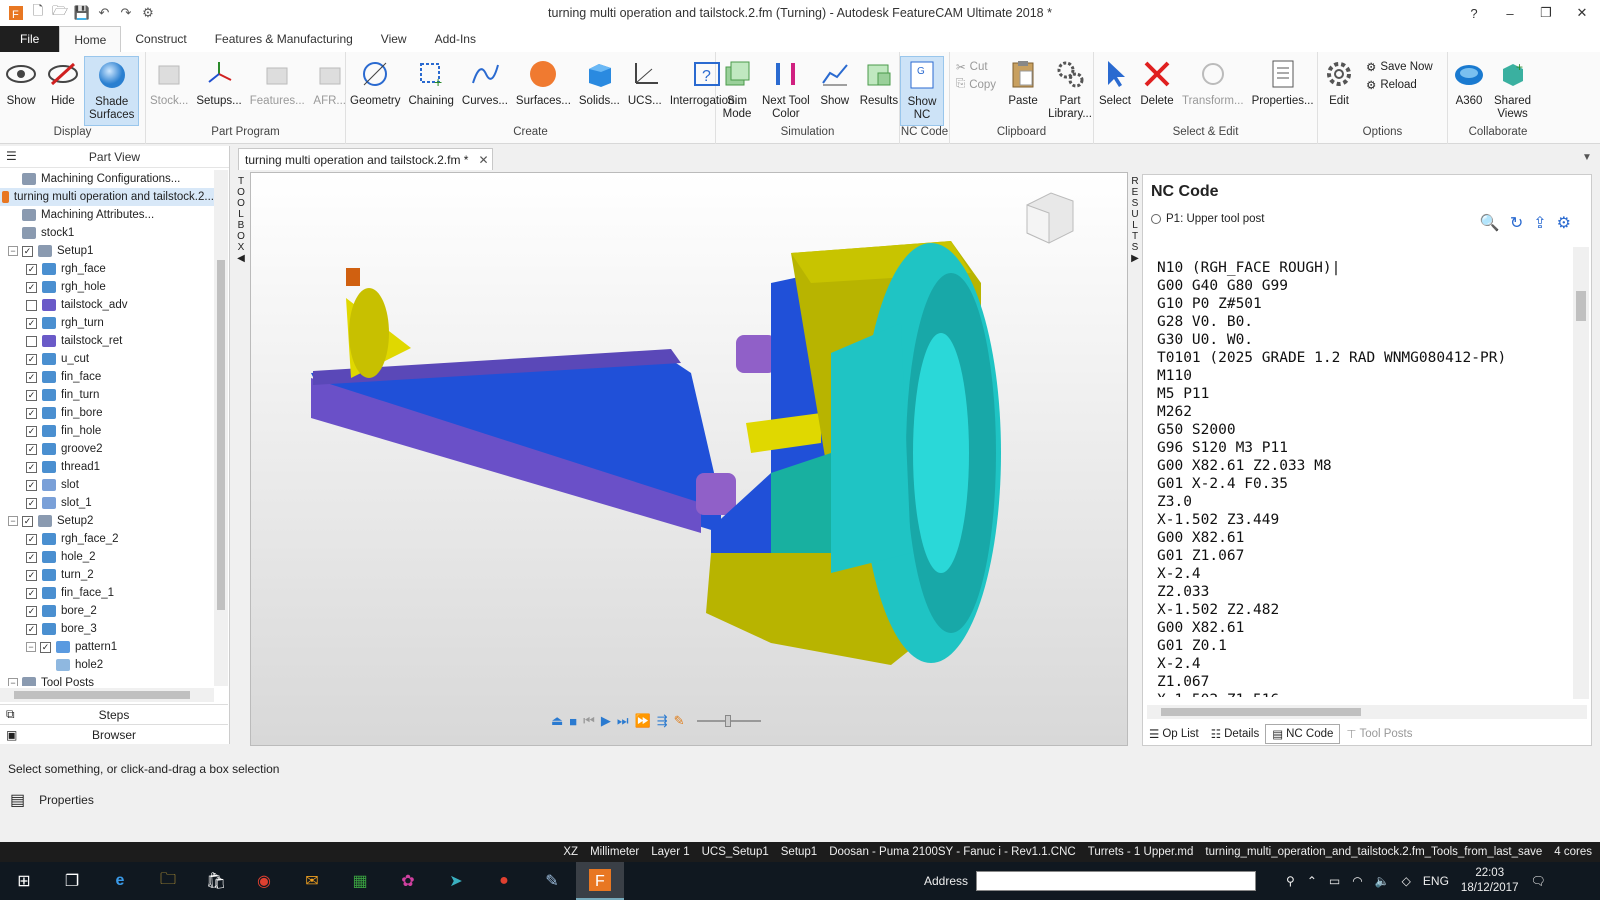 The height and width of the screenshot is (900, 1600). Describe the element at coordinates (600, 881) in the screenshot. I see `featurecam-taskbar-icon: F` at that location.